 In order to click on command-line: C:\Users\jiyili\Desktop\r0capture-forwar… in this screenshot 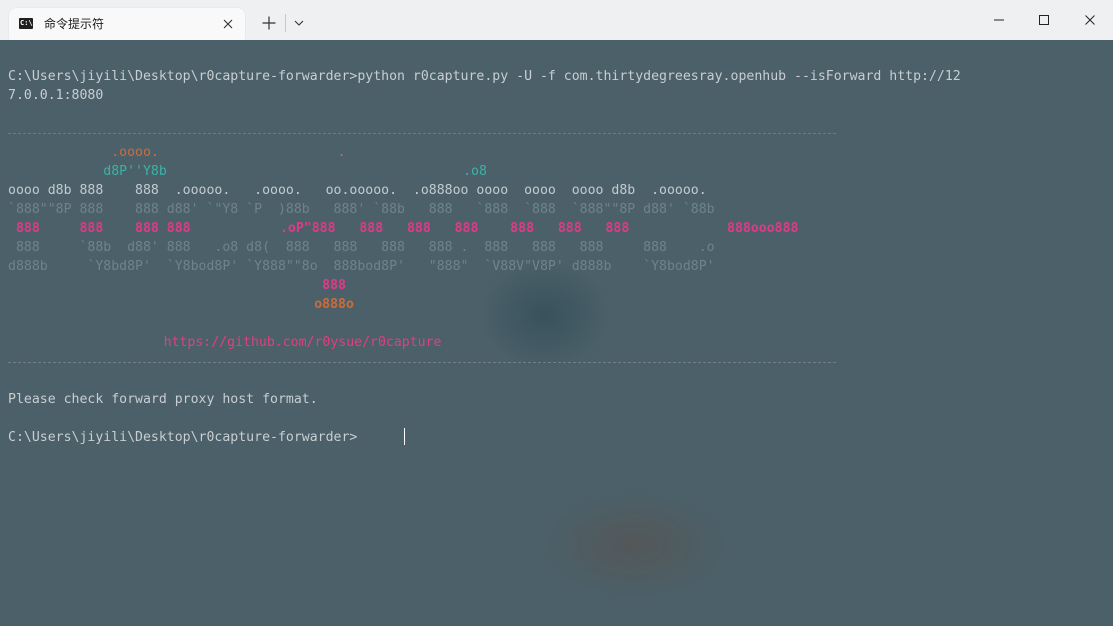, I will do `click(484, 76)`.